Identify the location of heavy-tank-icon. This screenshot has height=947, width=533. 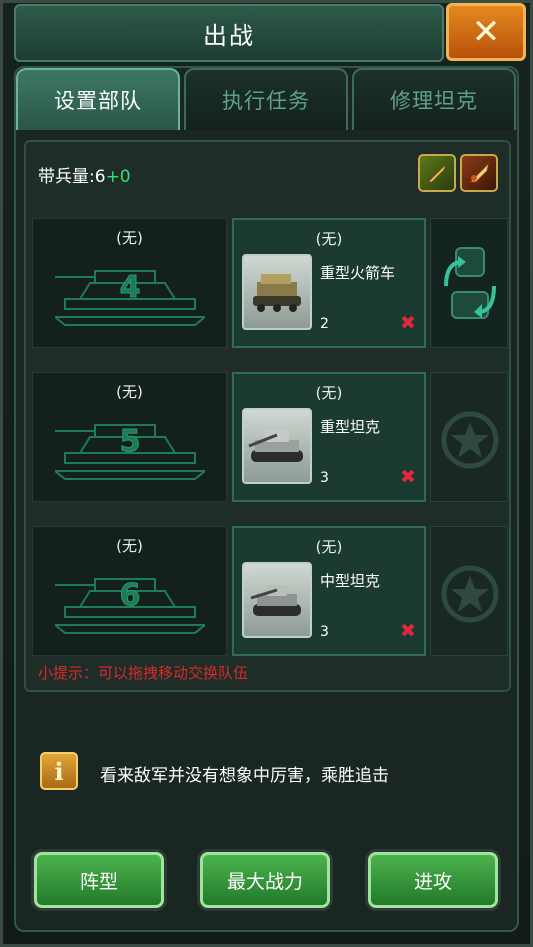
(275, 446).